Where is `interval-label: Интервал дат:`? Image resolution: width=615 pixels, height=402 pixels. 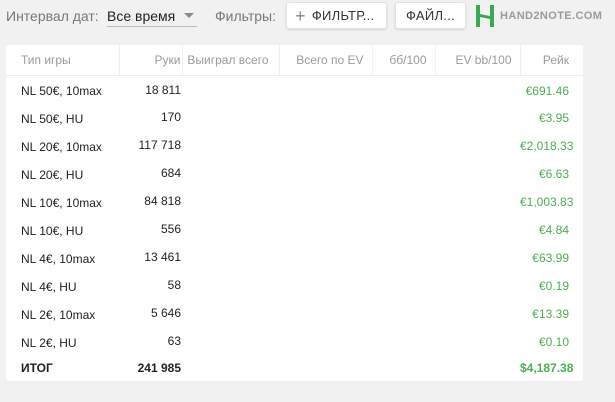
interval-label: Интервал дат: is located at coordinates (52, 16).